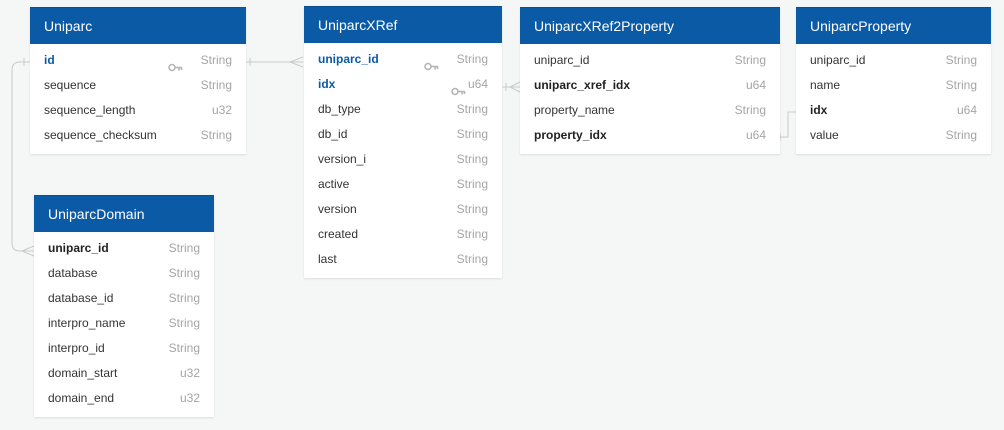  What do you see at coordinates (570, 135) in the screenshot?
I see `field-name: property_idx` at bounding box center [570, 135].